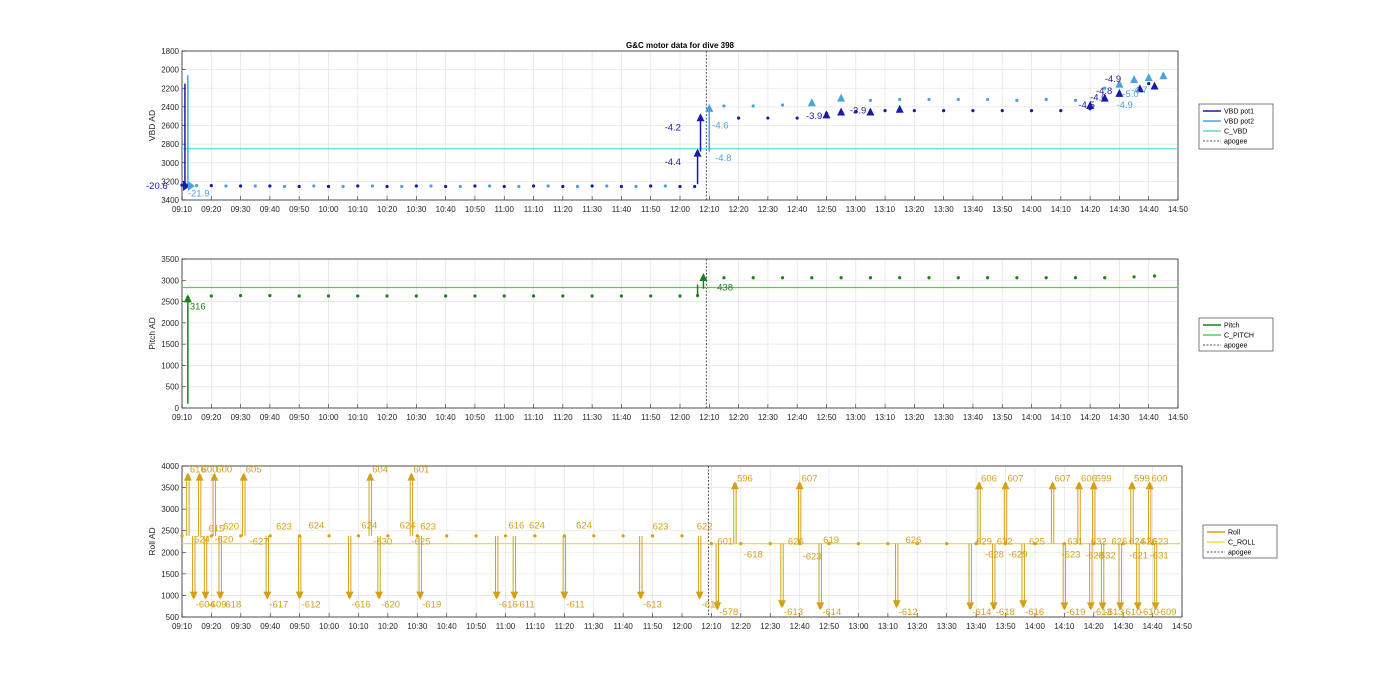  I want to click on data-label: 619, so click(831, 540).